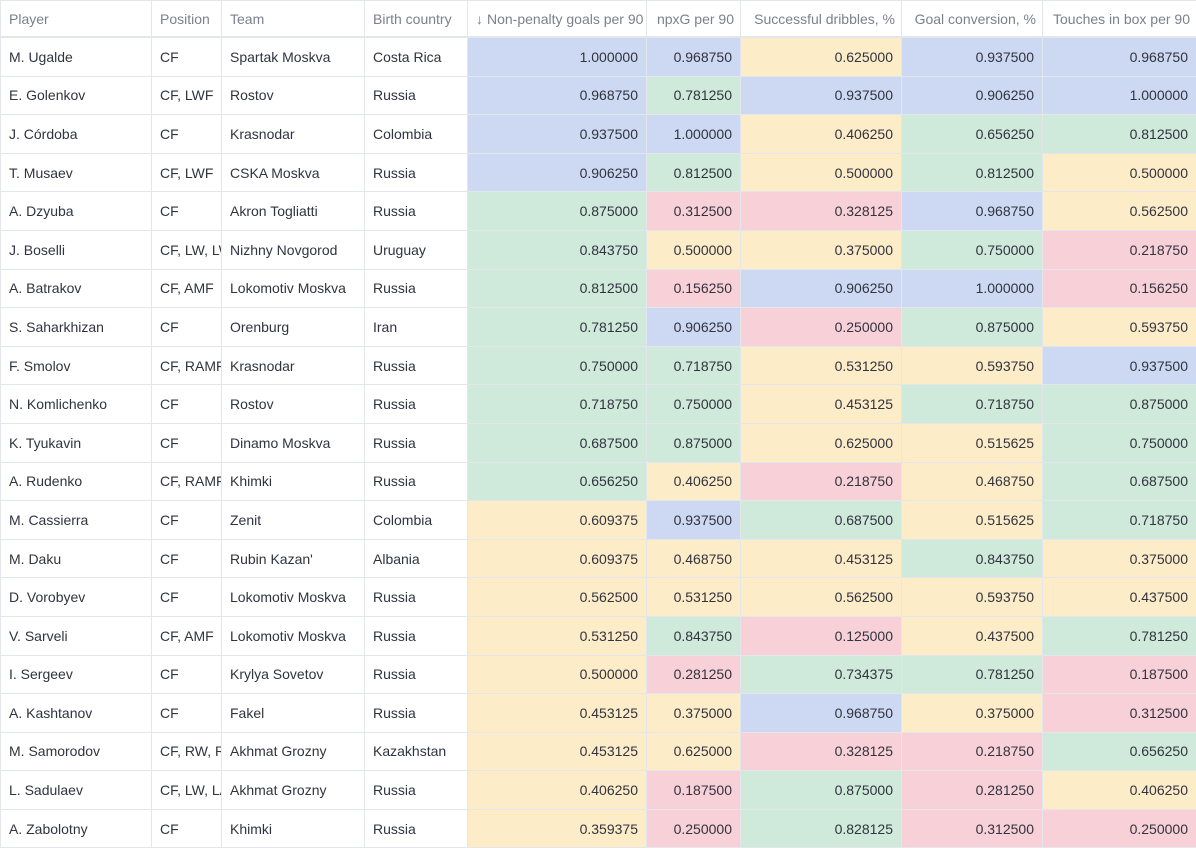 Image resolution: width=1196 pixels, height=848 pixels. What do you see at coordinates (76, 597) in the screenshot?
I see `player-cell: D. Vorobyev` at bounding box center [76, 597].